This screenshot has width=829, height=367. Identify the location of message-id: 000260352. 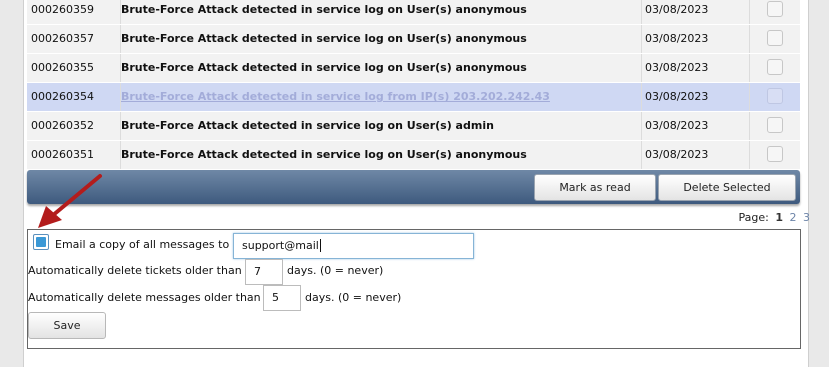
(74, 126).